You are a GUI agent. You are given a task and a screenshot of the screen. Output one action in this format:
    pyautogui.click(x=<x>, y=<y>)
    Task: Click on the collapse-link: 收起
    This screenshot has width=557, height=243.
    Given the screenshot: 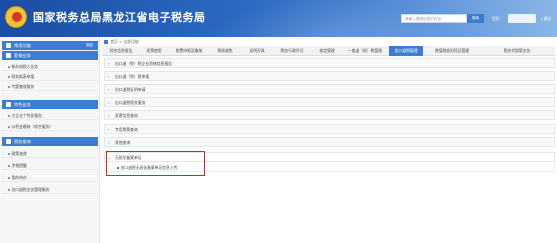 What is the action you would take?
    pyautogui.click(x=89, y=45)
    